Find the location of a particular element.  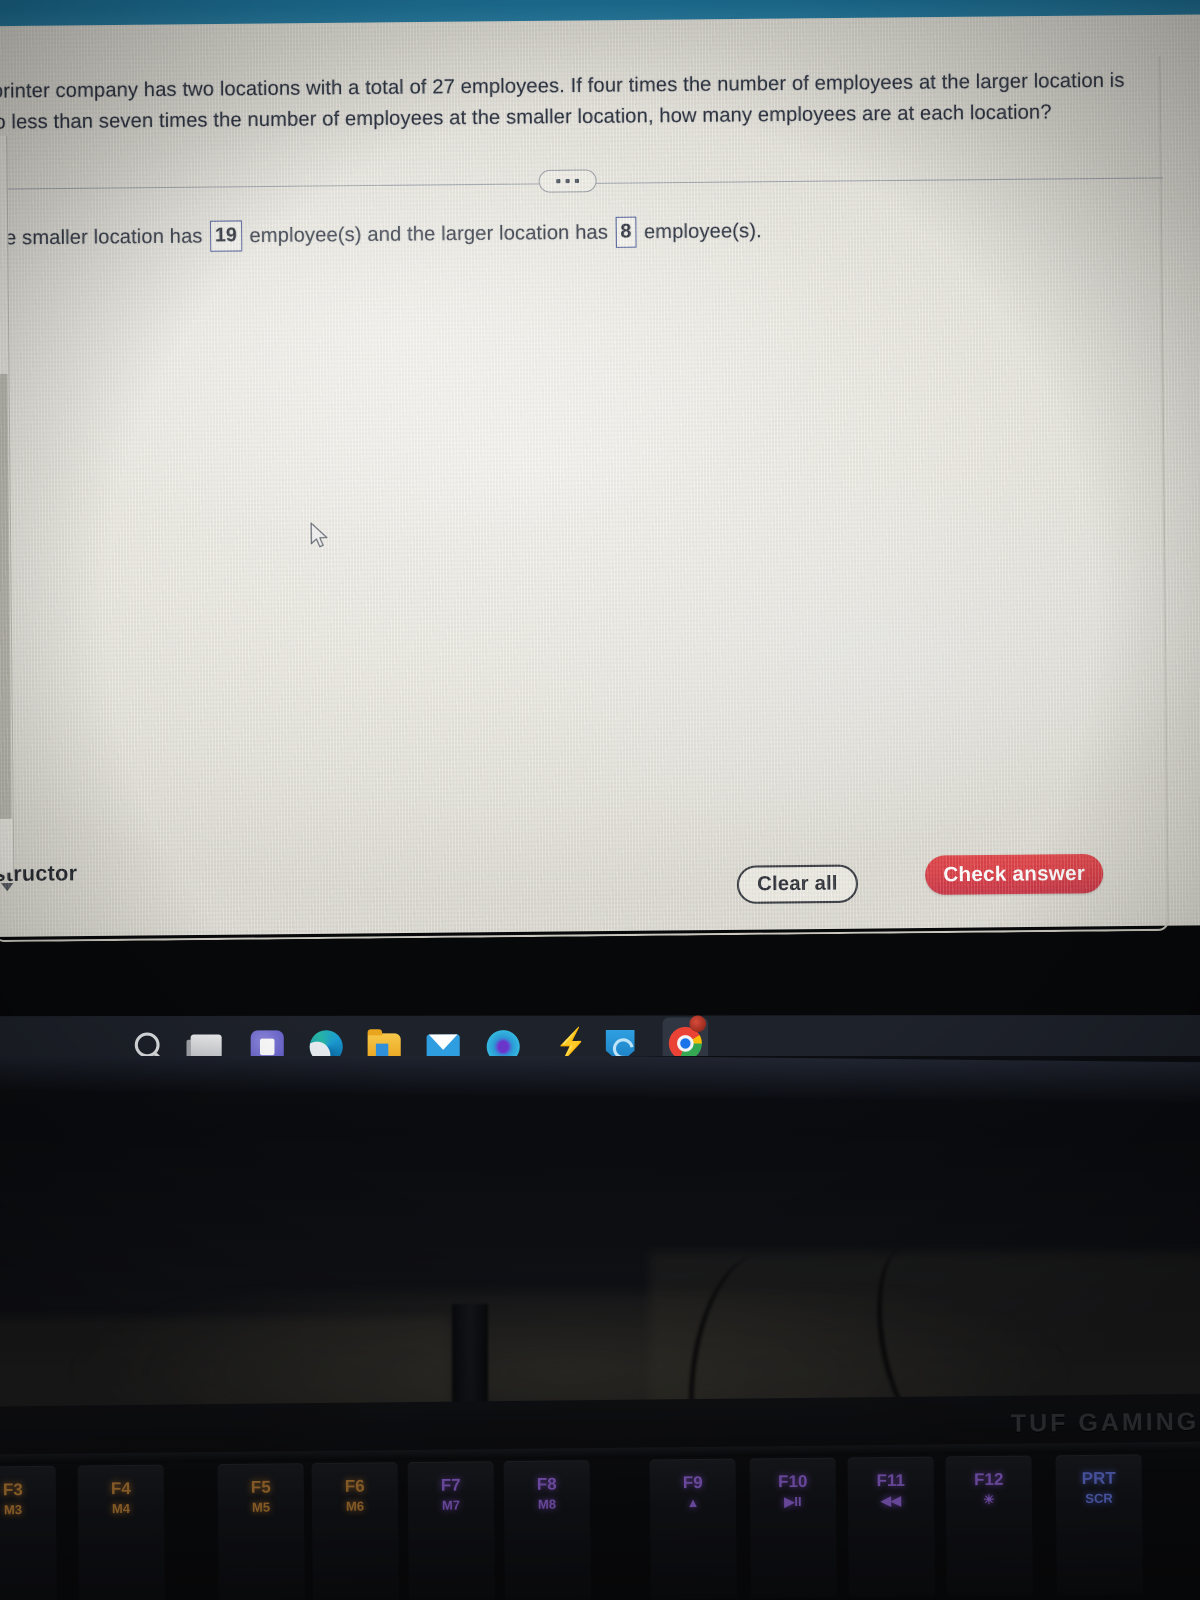

section-divider is located at coordinates (581, 183).